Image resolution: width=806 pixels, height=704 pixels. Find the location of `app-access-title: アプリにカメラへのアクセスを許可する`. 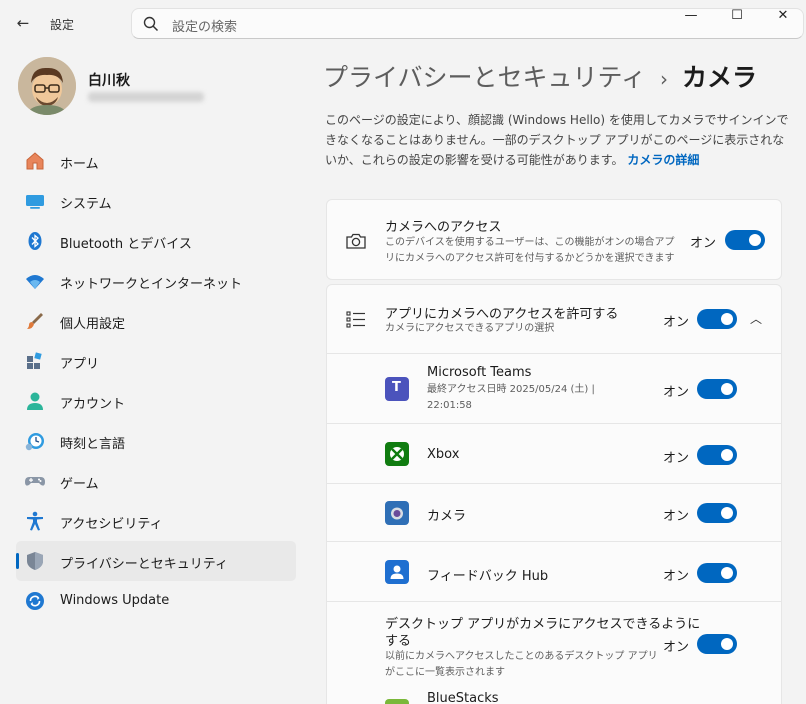

app-access-title: アプリにカメラへのアクセスを許可する is located at coordinates (502, 314).